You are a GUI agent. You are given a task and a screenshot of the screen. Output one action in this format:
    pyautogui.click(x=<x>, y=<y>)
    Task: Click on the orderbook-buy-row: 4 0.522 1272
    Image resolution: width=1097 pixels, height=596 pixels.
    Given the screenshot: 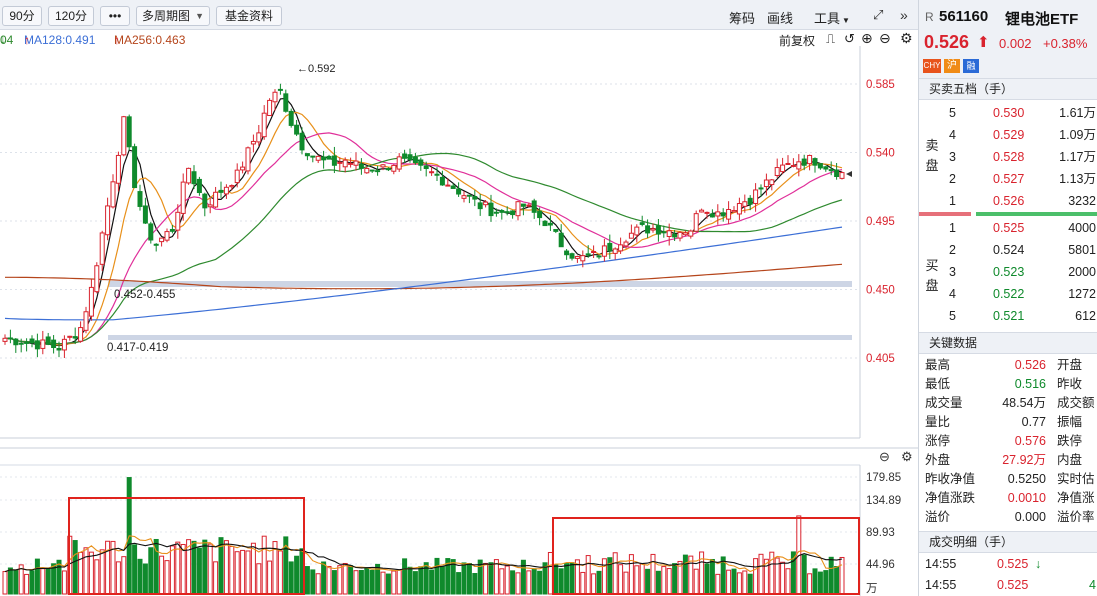 What is the action you would take?
    pyautogui.click(x=1008, y=294)
    